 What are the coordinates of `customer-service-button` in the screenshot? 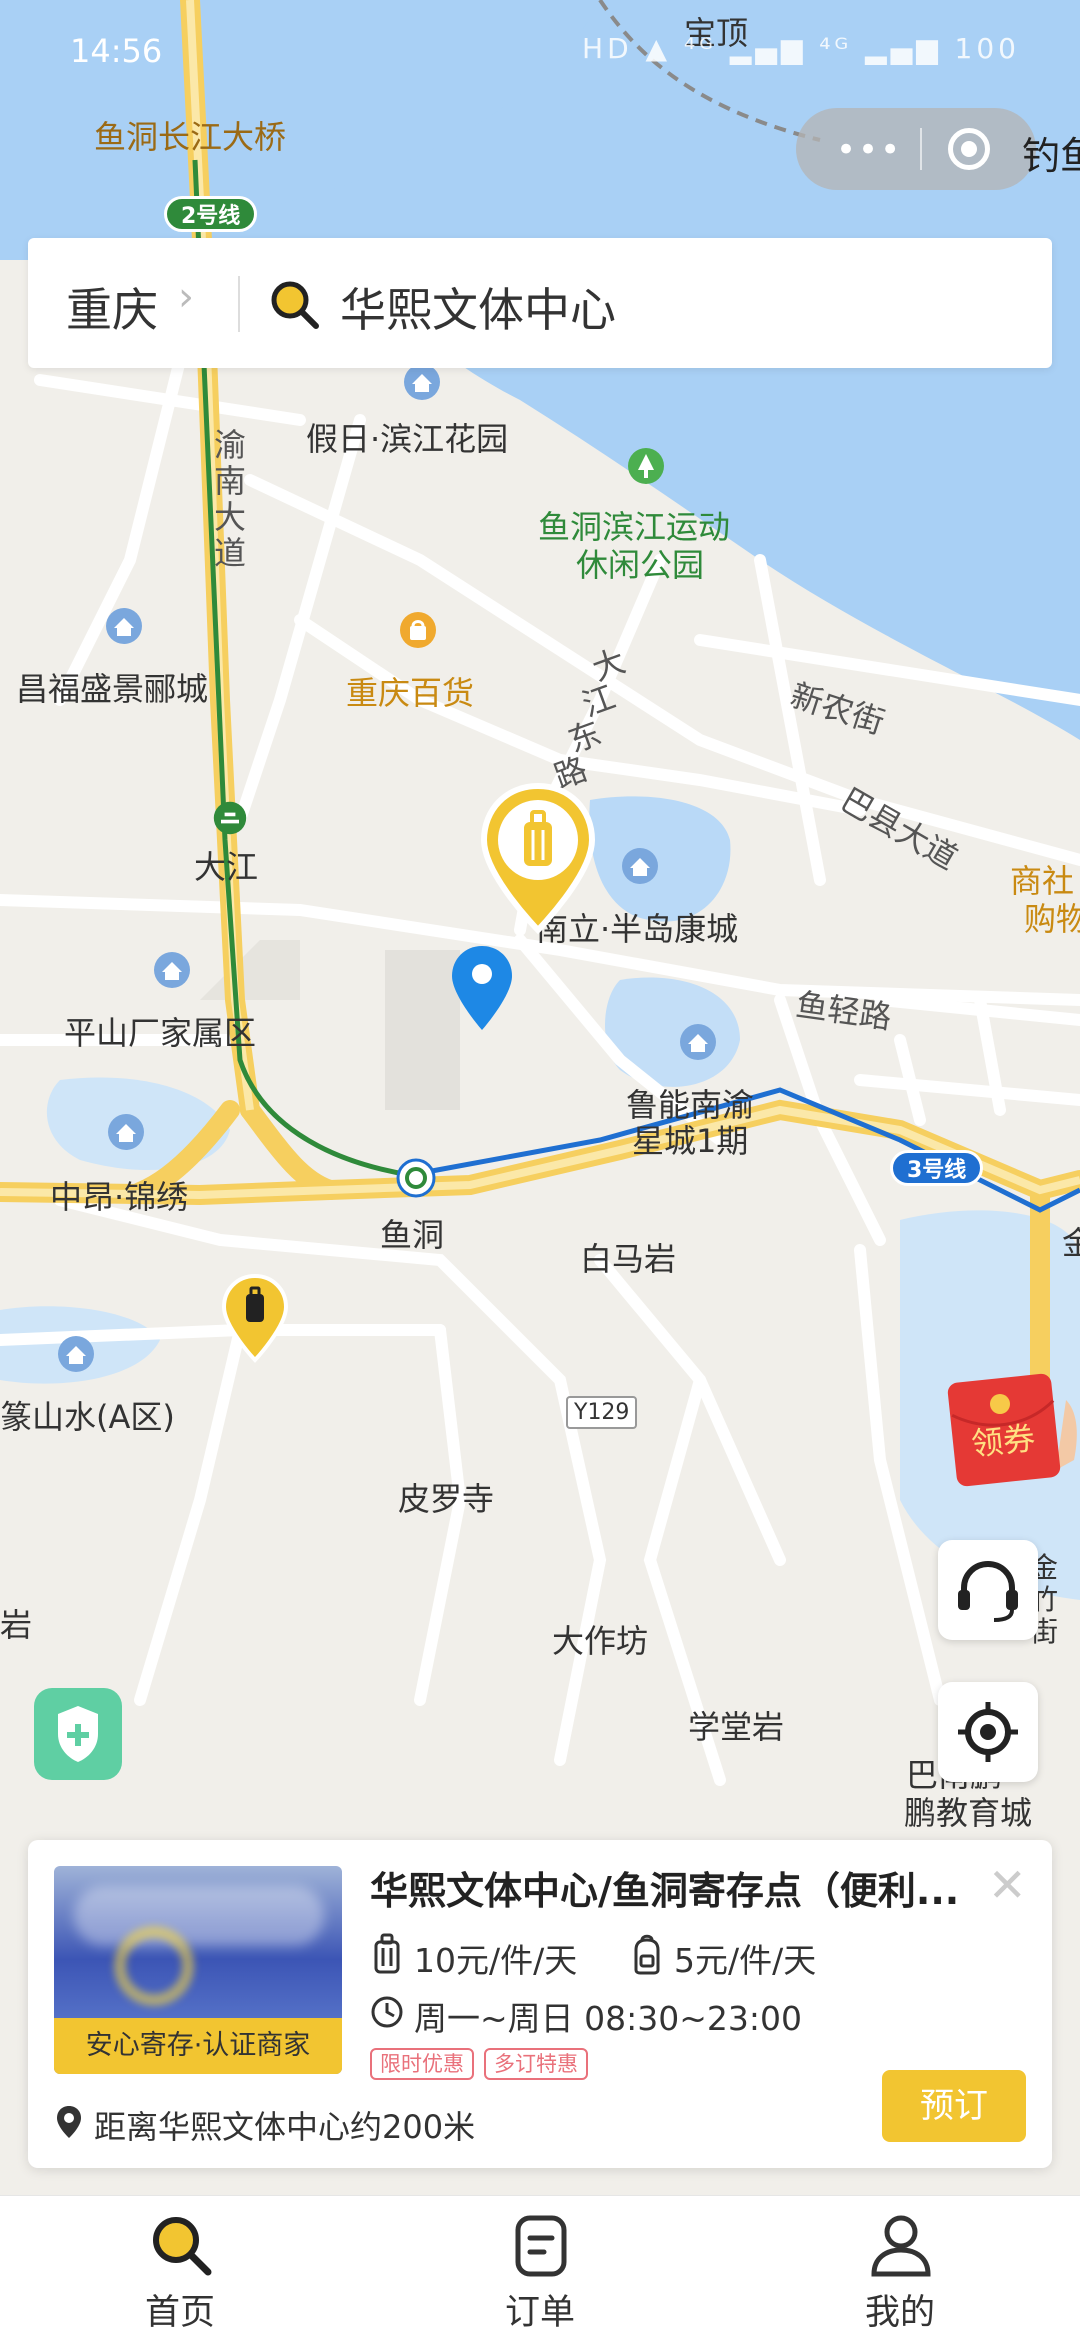 It's located at (988, 1590).